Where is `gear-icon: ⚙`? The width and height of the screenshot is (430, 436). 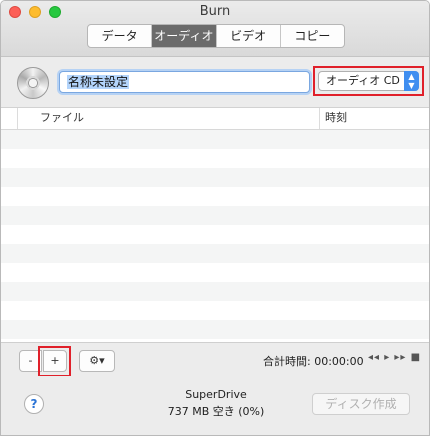 gear-icon: ⚙ is located at coordinates (94, 360).